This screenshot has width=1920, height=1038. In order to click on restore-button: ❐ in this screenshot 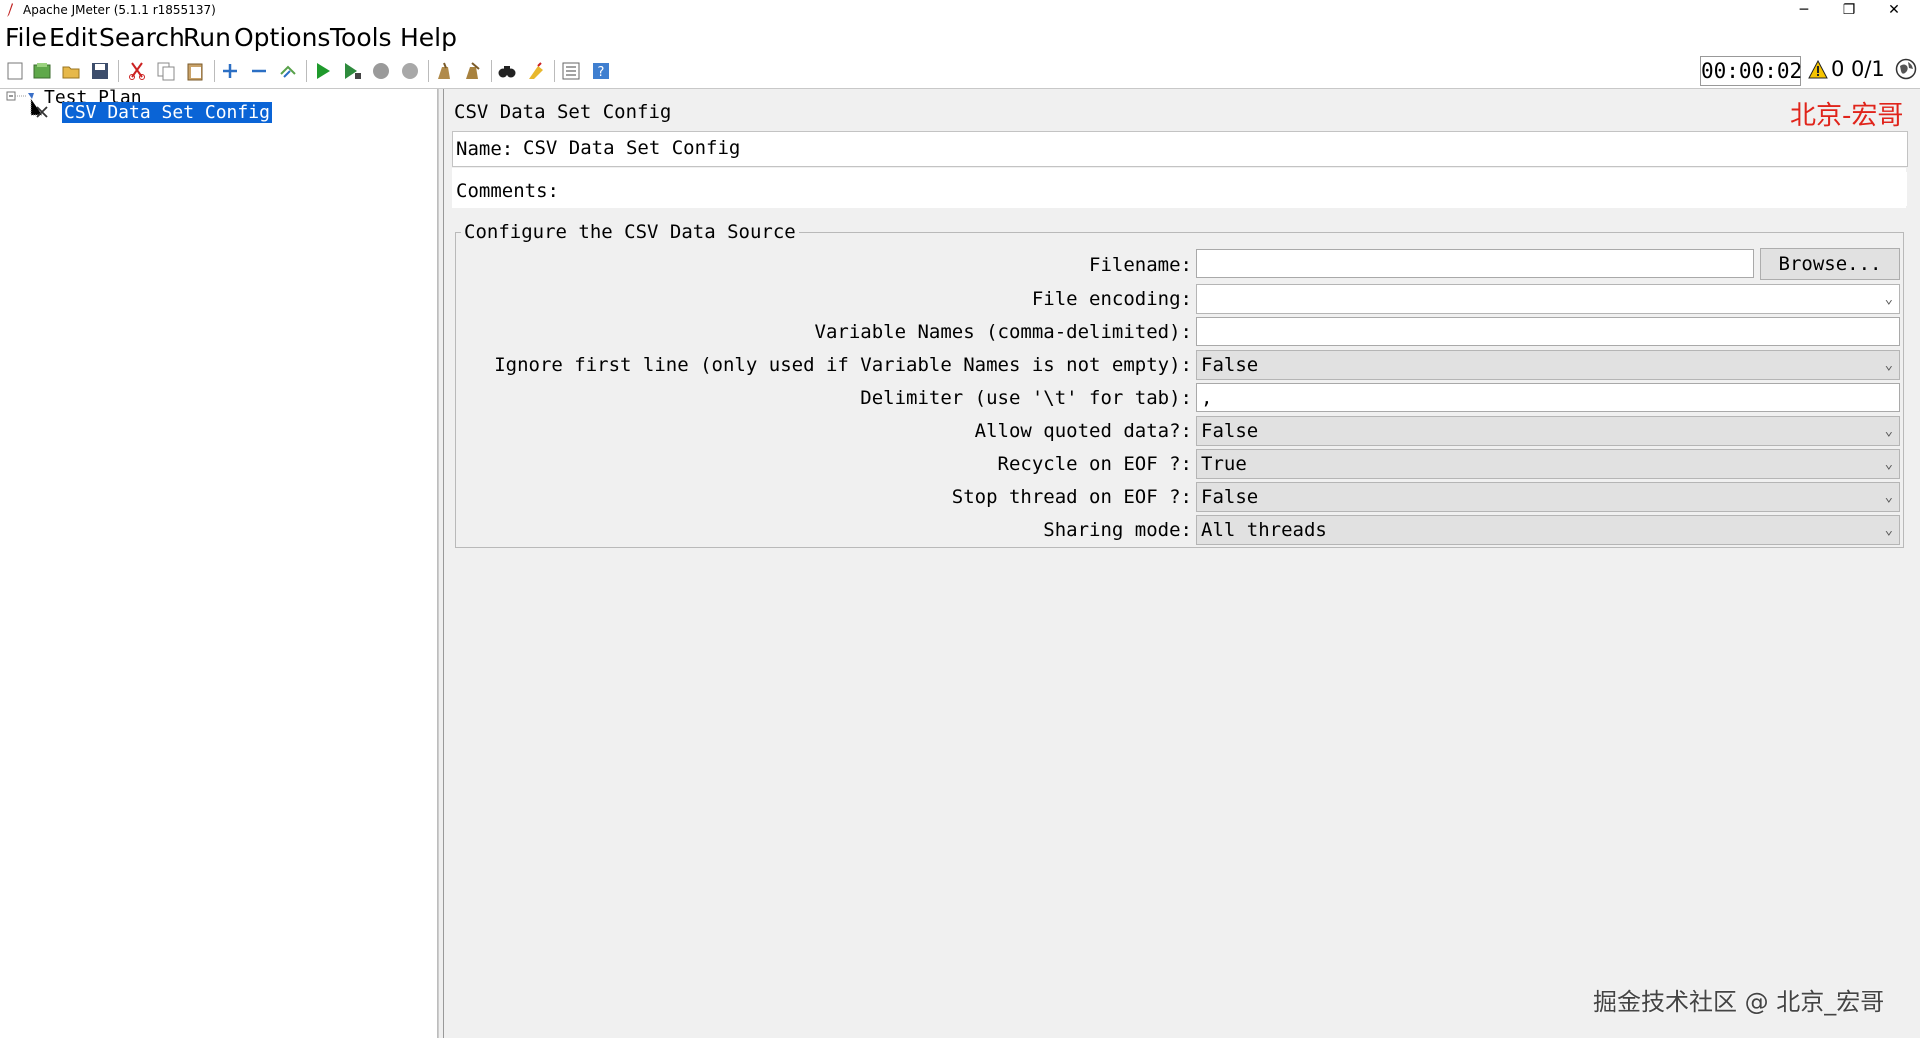, I will do `click(1849, 11)`.